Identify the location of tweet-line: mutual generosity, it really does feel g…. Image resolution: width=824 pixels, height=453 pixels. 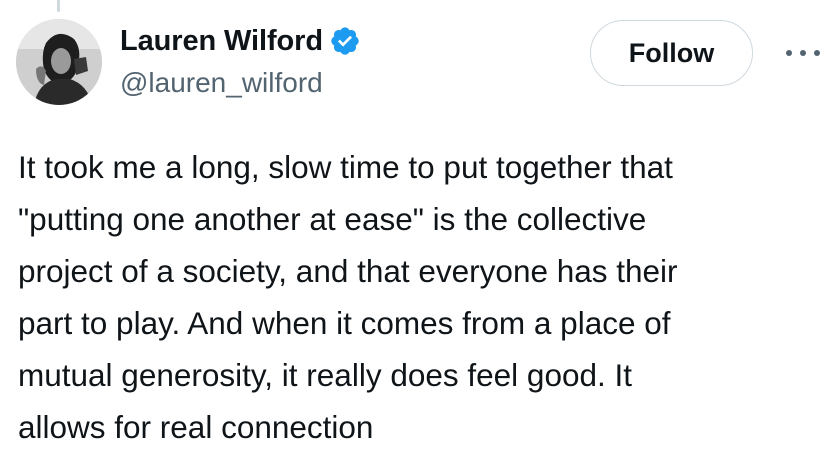
(325, 375).